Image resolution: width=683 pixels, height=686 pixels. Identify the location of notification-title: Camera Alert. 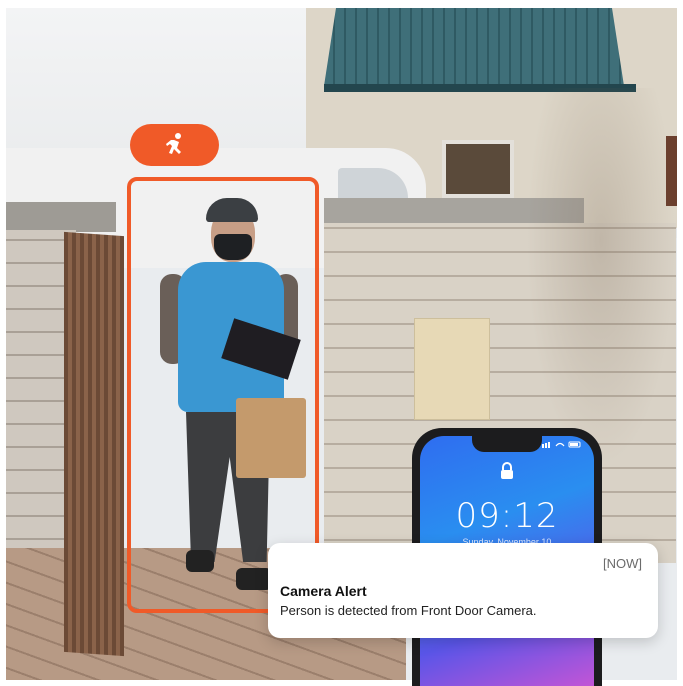
(323, 591).